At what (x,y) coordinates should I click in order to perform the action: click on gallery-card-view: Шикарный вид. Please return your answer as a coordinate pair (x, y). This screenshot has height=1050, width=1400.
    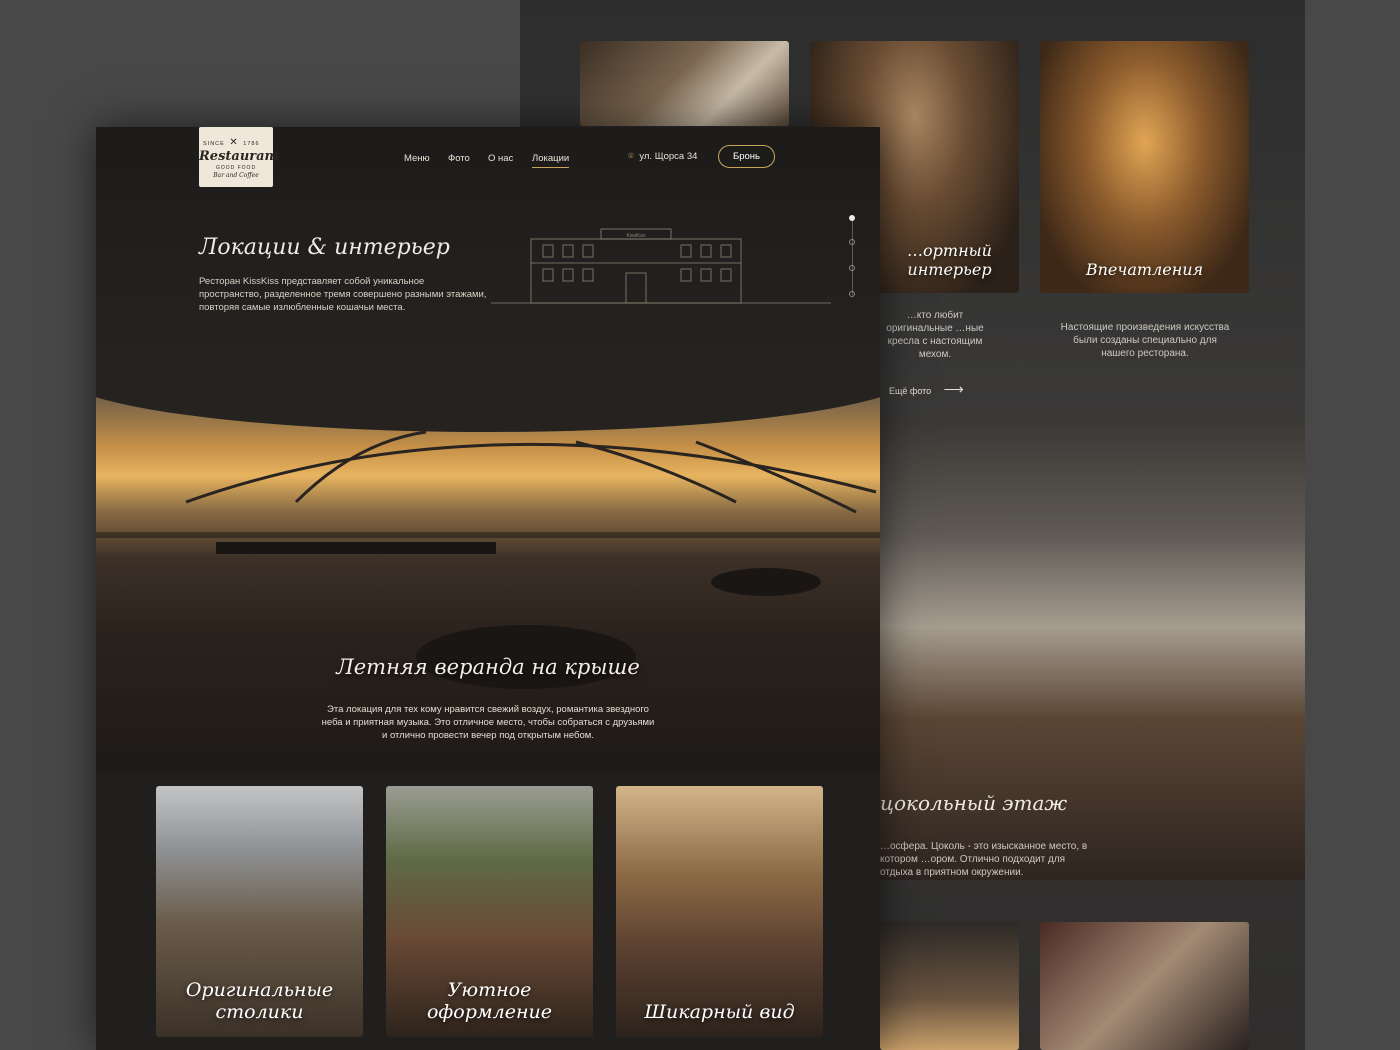
    Looking at the image, I should click on (719, 911).